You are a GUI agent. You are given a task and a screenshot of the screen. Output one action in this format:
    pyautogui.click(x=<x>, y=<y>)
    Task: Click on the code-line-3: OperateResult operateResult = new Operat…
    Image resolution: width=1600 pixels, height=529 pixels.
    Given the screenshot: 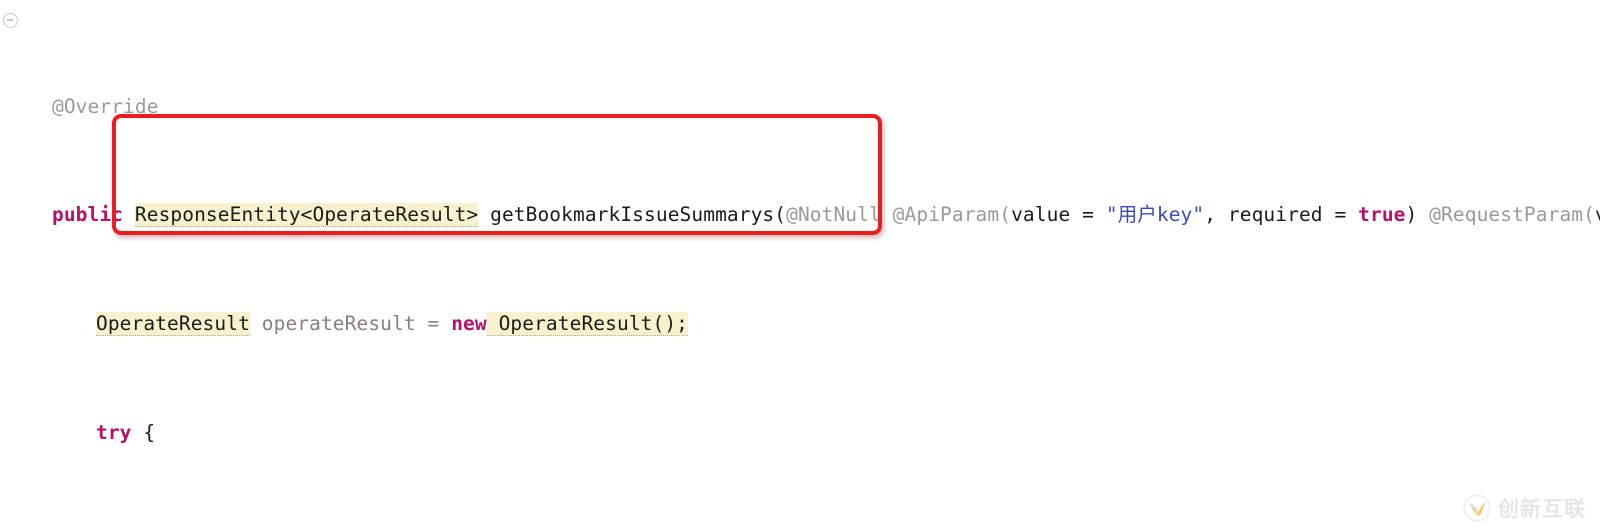 What is the action you would take?
    pyautogui.click(x=392, y=324)
    